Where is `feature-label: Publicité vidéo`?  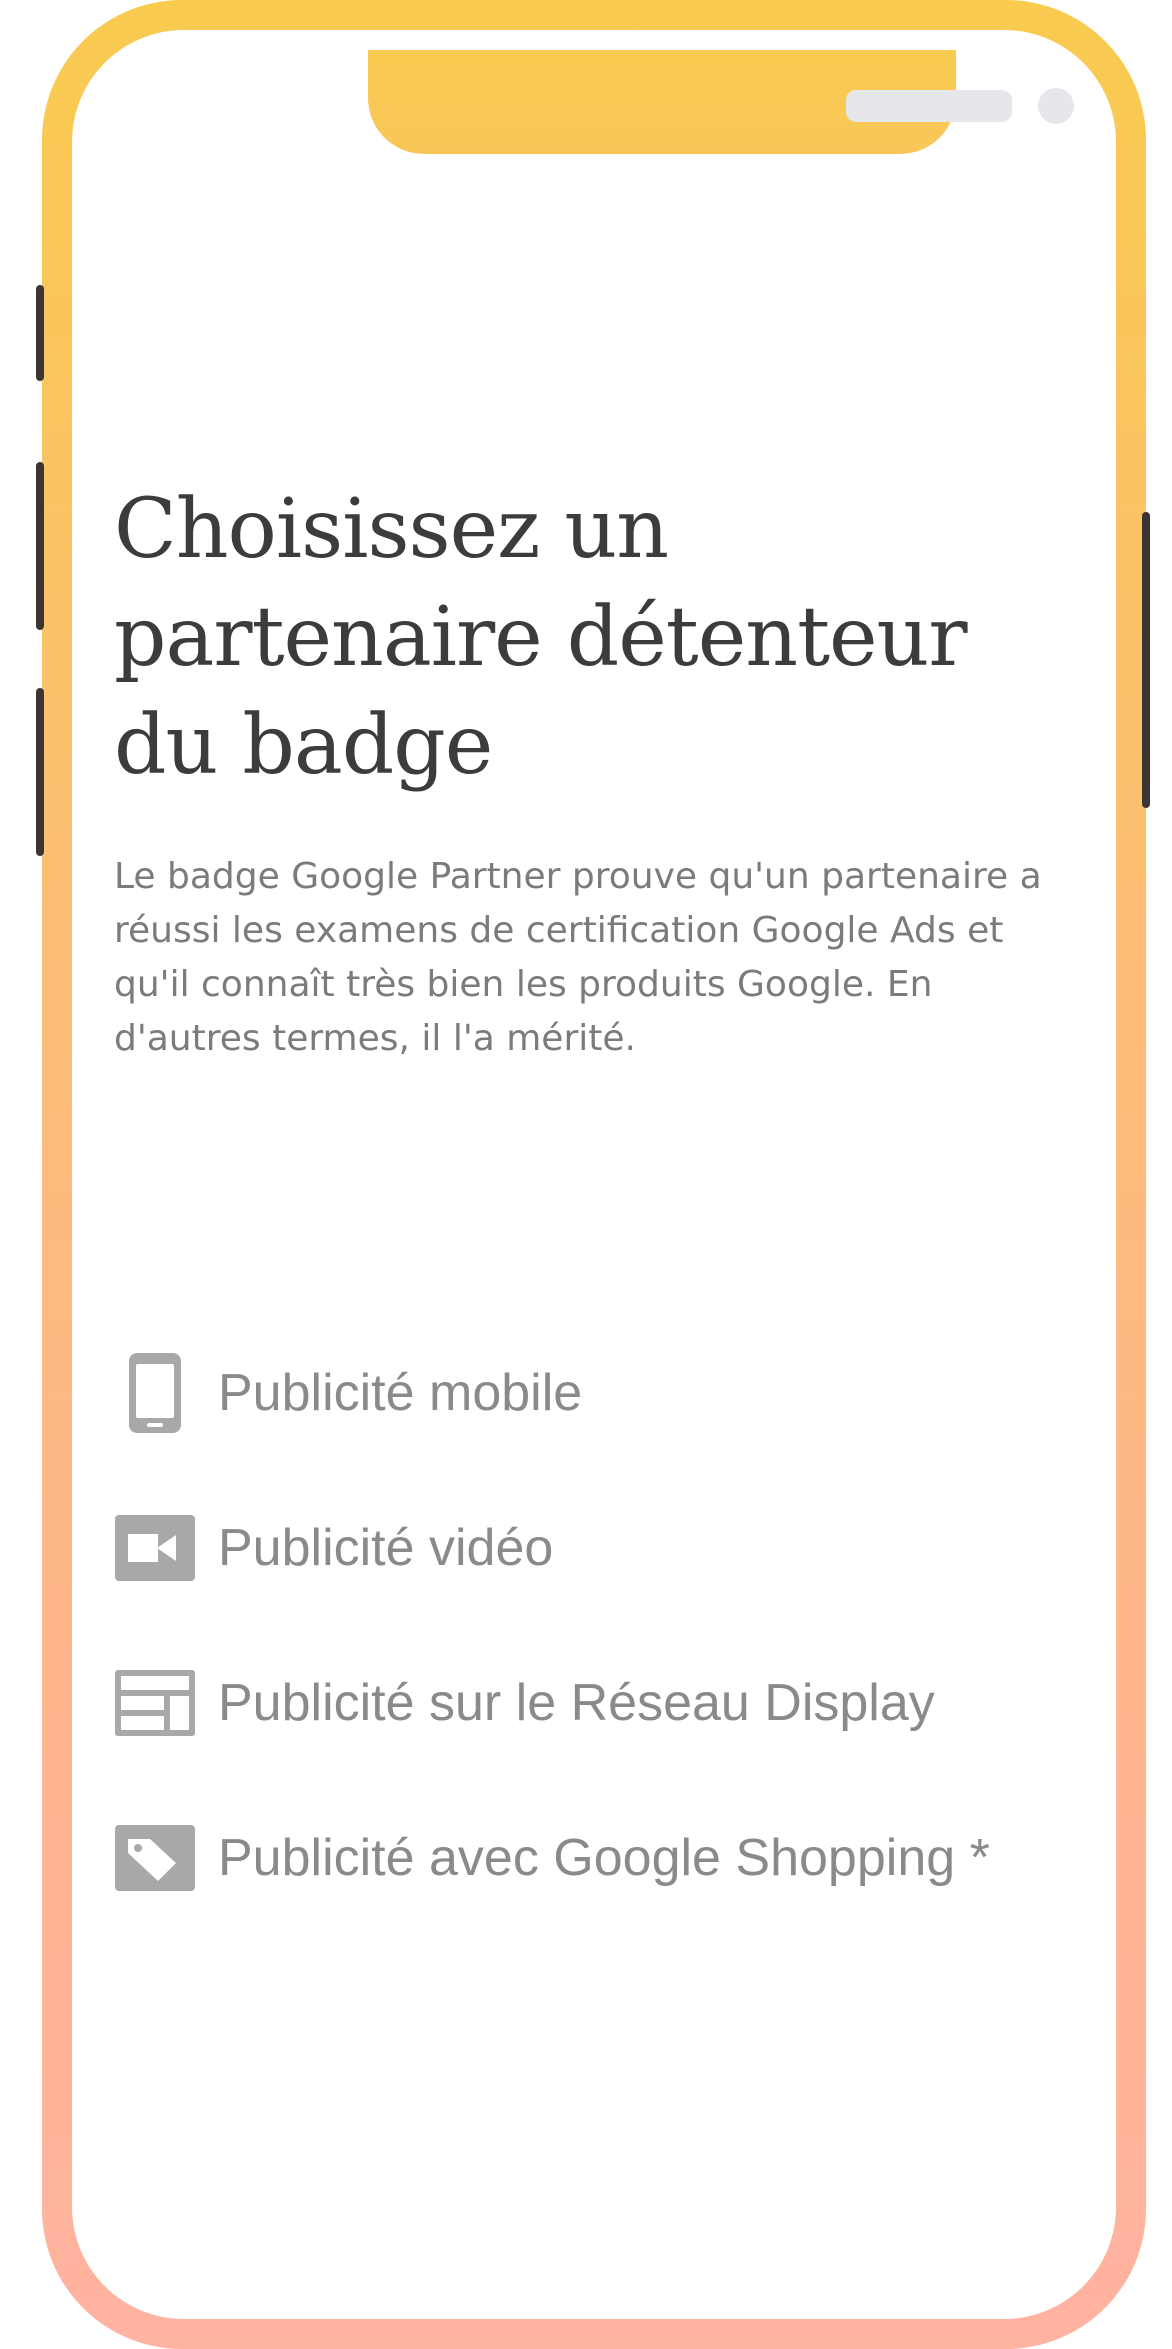
feature-label: Publicité vidéo is located at coordinates (386, 1548).